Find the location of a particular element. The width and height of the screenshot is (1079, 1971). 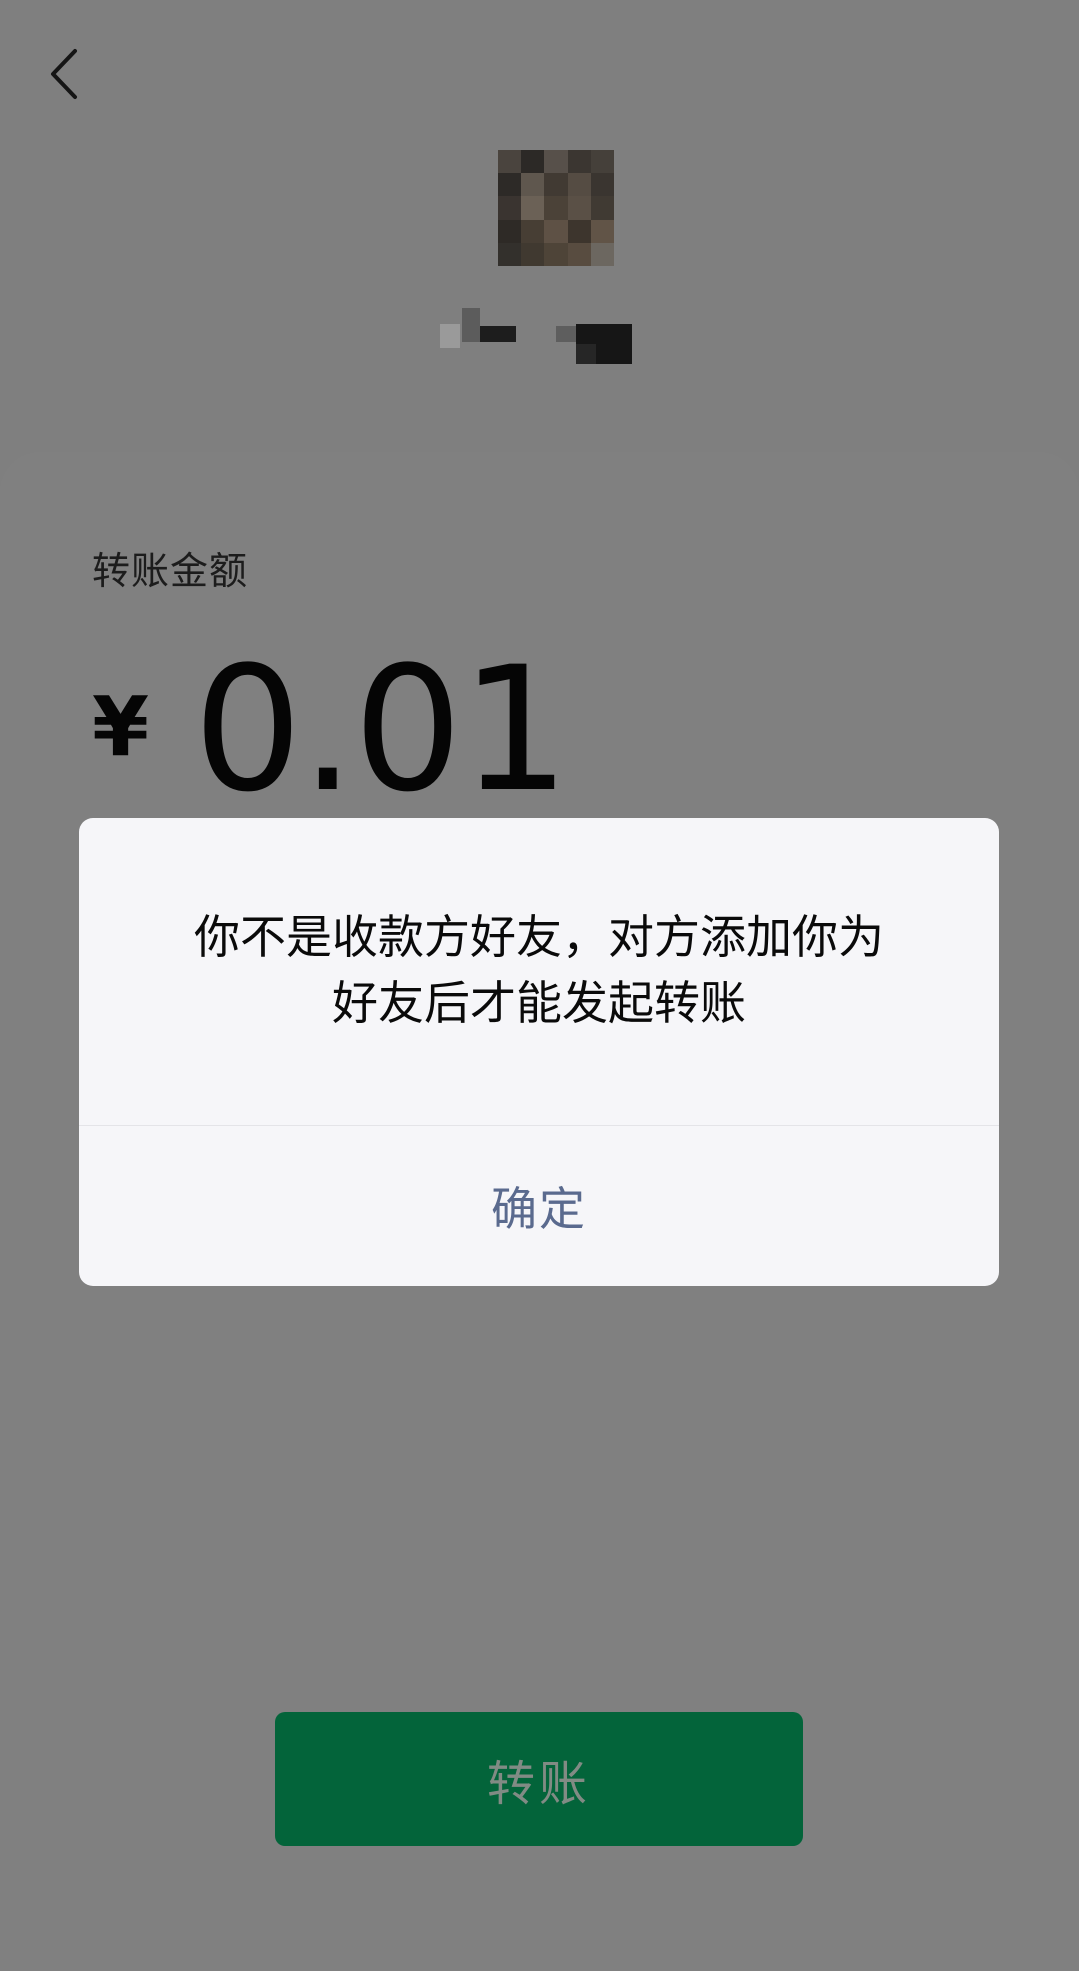

dialog-message-line-1: 你不是收款方好友，对方添加你为 is located at coordinates (539, 937).